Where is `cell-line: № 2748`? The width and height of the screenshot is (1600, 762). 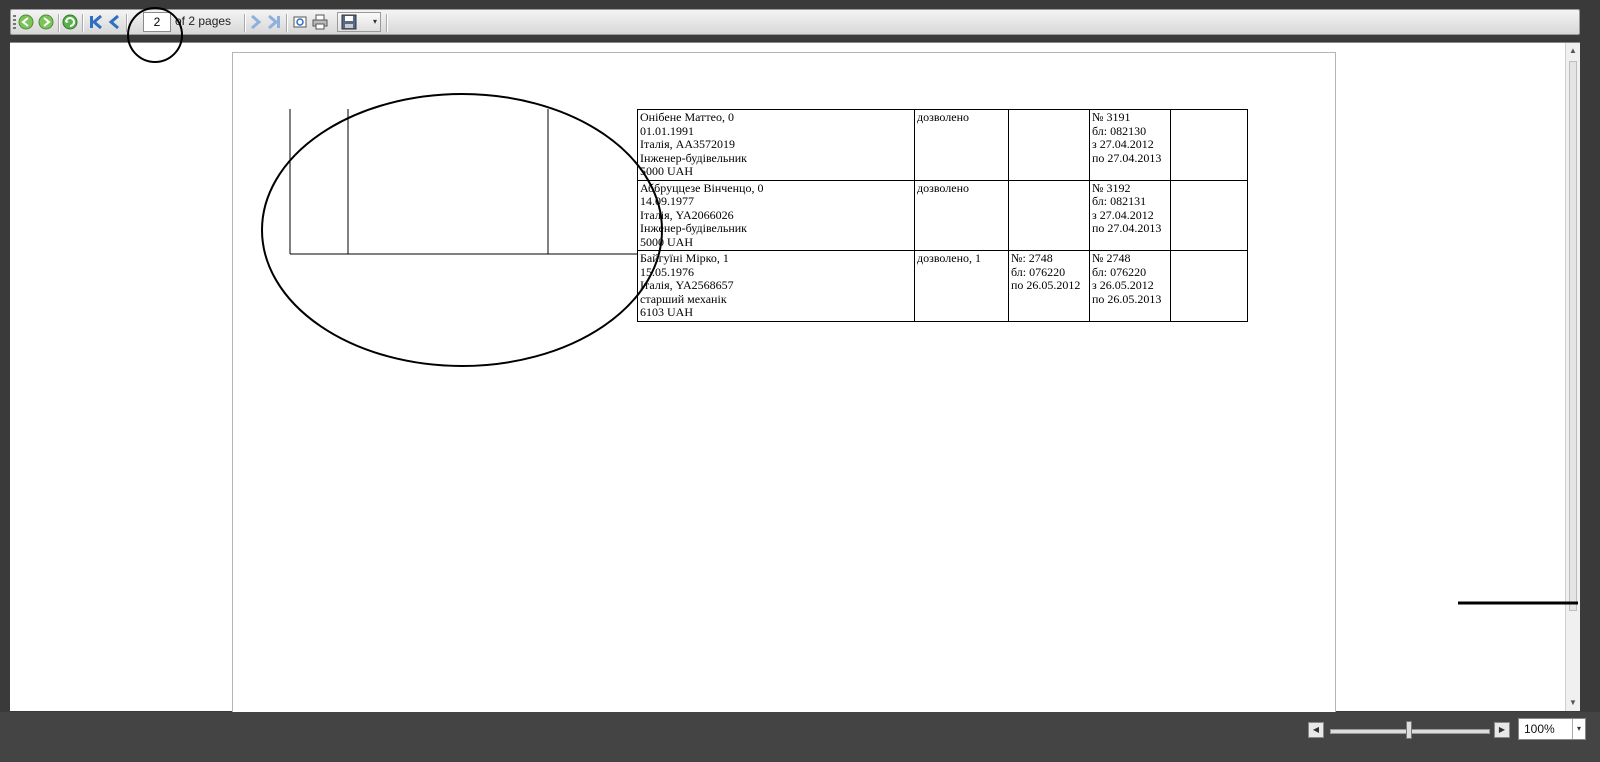
cell-line: № 2748 is located at coordinates (1111, 258).